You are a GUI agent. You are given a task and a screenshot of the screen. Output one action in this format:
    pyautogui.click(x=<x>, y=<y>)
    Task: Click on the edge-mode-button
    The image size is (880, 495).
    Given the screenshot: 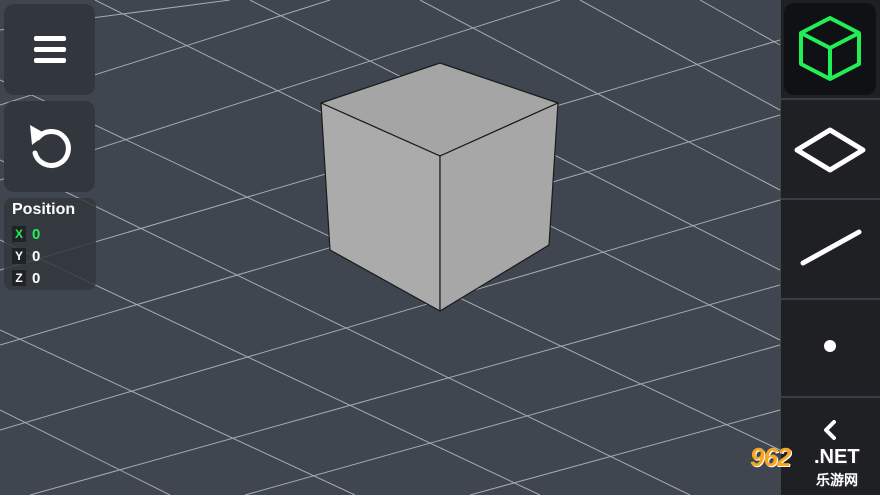 What is the action you would take?
    pyautogui.click(x=830, y=250)
    